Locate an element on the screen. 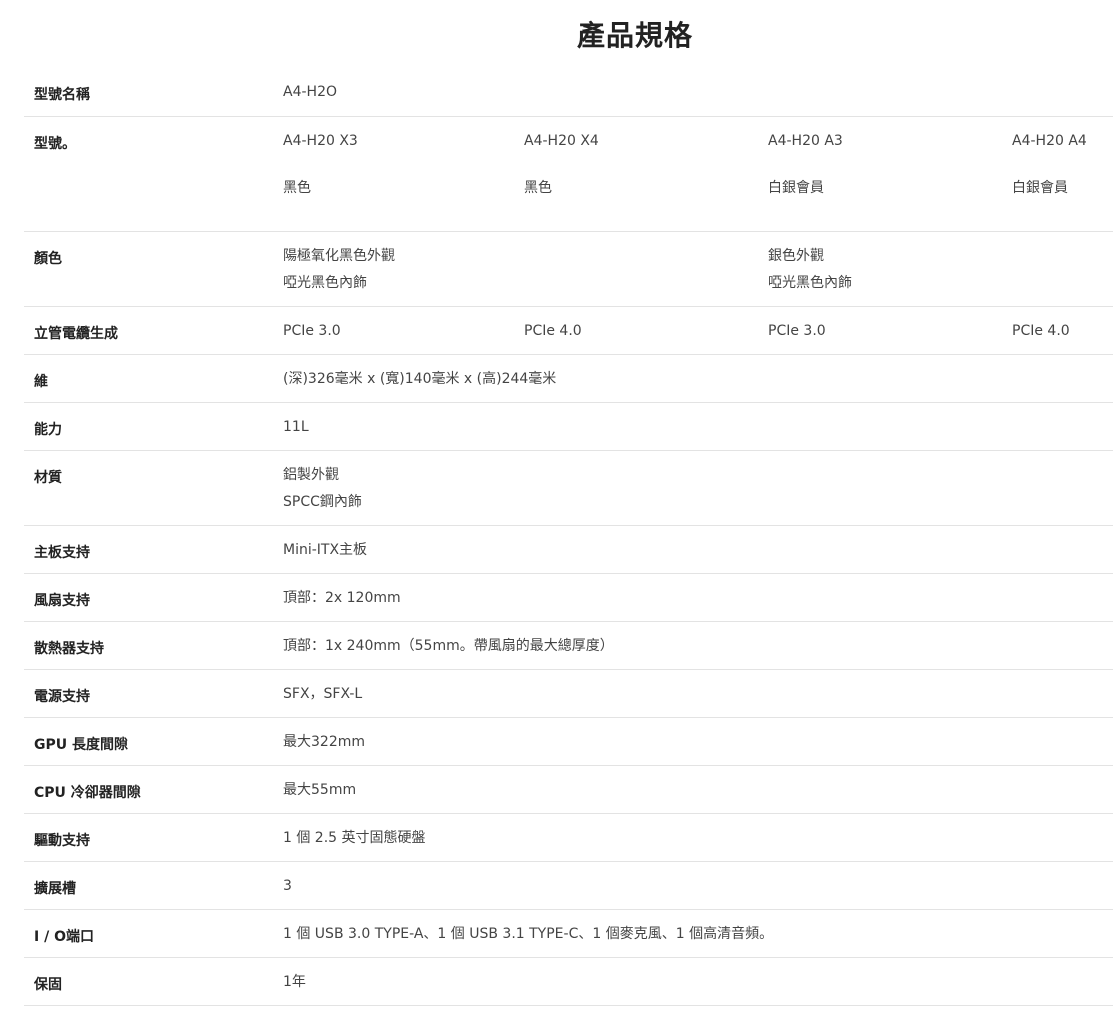 This screenshot has height=1019, width=1113. spec-row-drive: 驅動支持 1 個 2.5 英寸固態硬盤 is located at coordinates (568, 838).